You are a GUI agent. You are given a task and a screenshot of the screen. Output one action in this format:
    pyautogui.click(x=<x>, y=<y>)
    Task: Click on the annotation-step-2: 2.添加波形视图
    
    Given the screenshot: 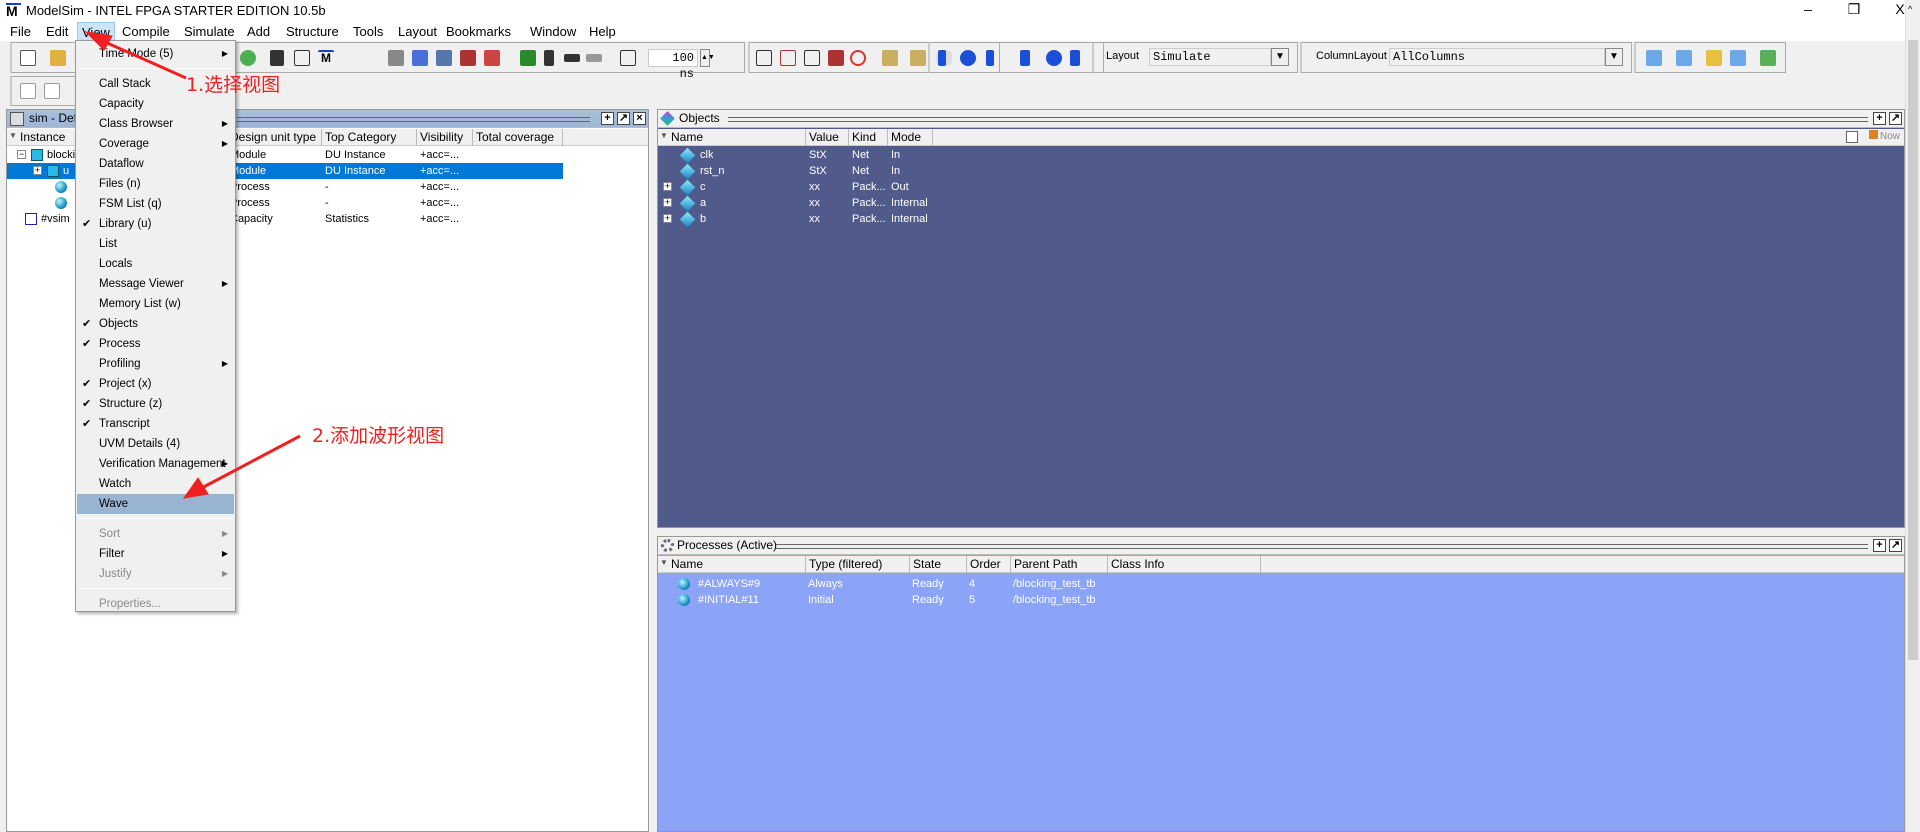 What is the action you would take?
    pyautogui.click(x=378, y=436)
    